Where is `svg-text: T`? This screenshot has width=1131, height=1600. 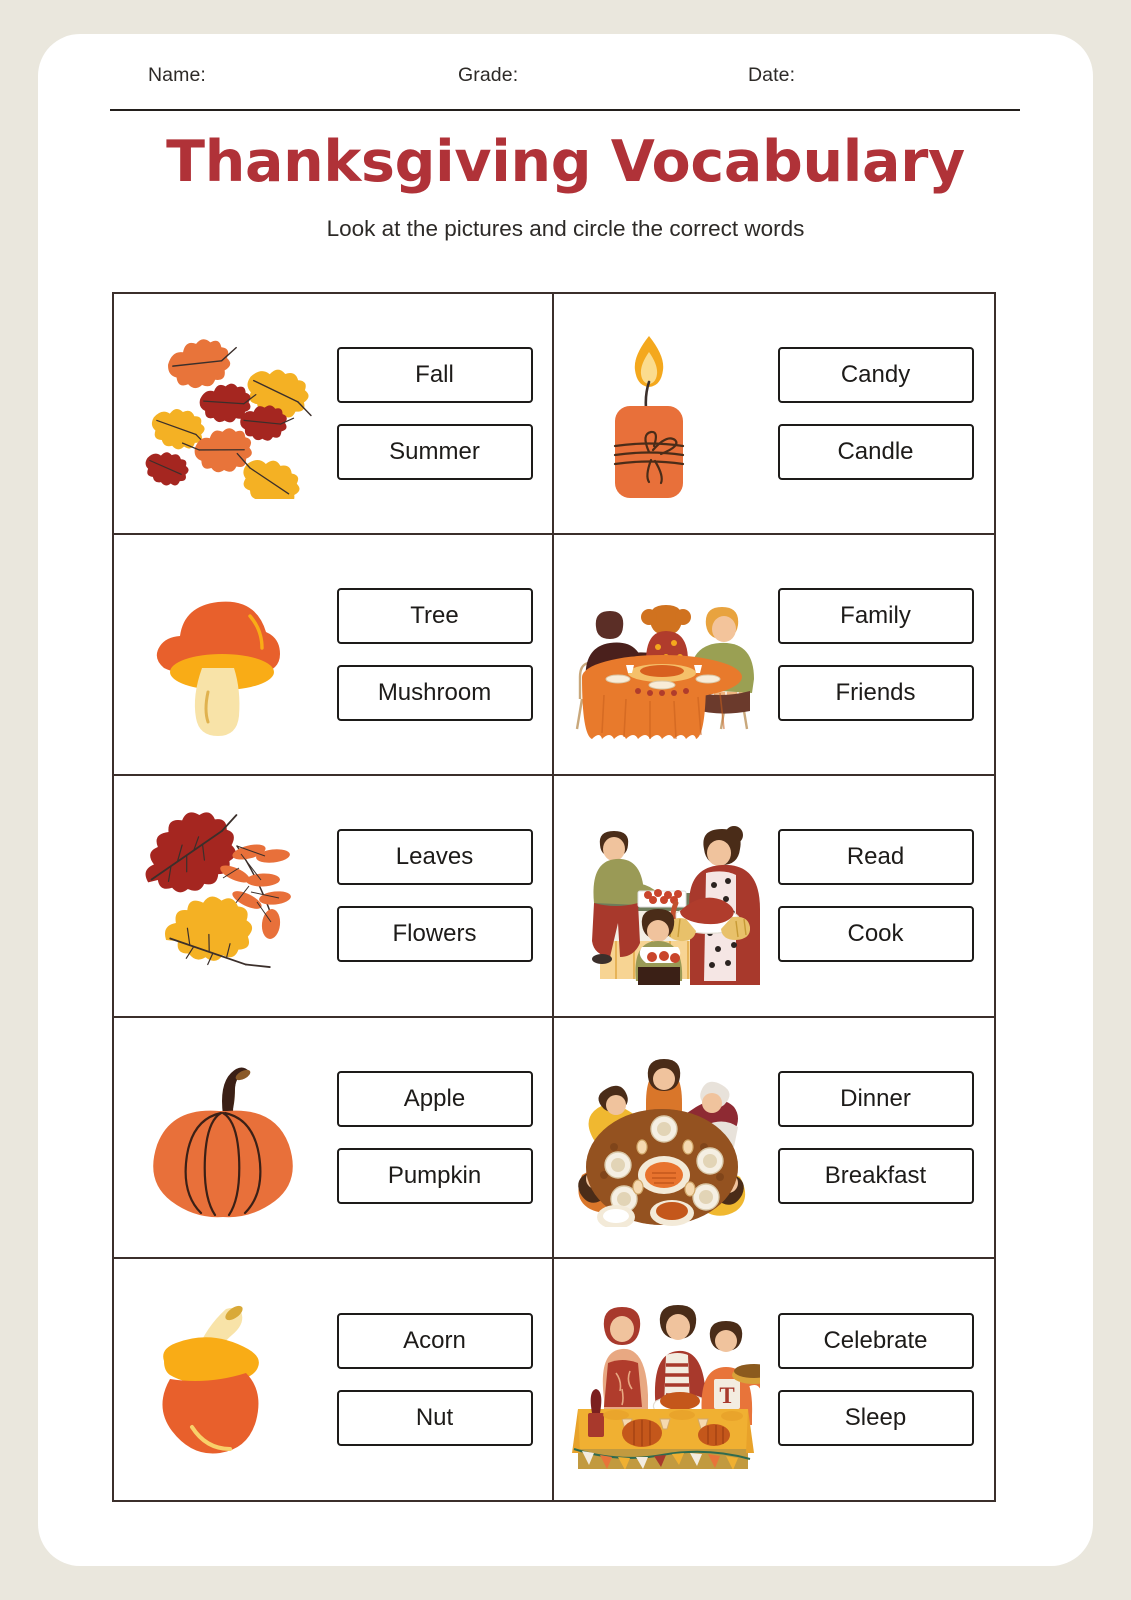 svg-text: T is located at coordinates (726, 1395).